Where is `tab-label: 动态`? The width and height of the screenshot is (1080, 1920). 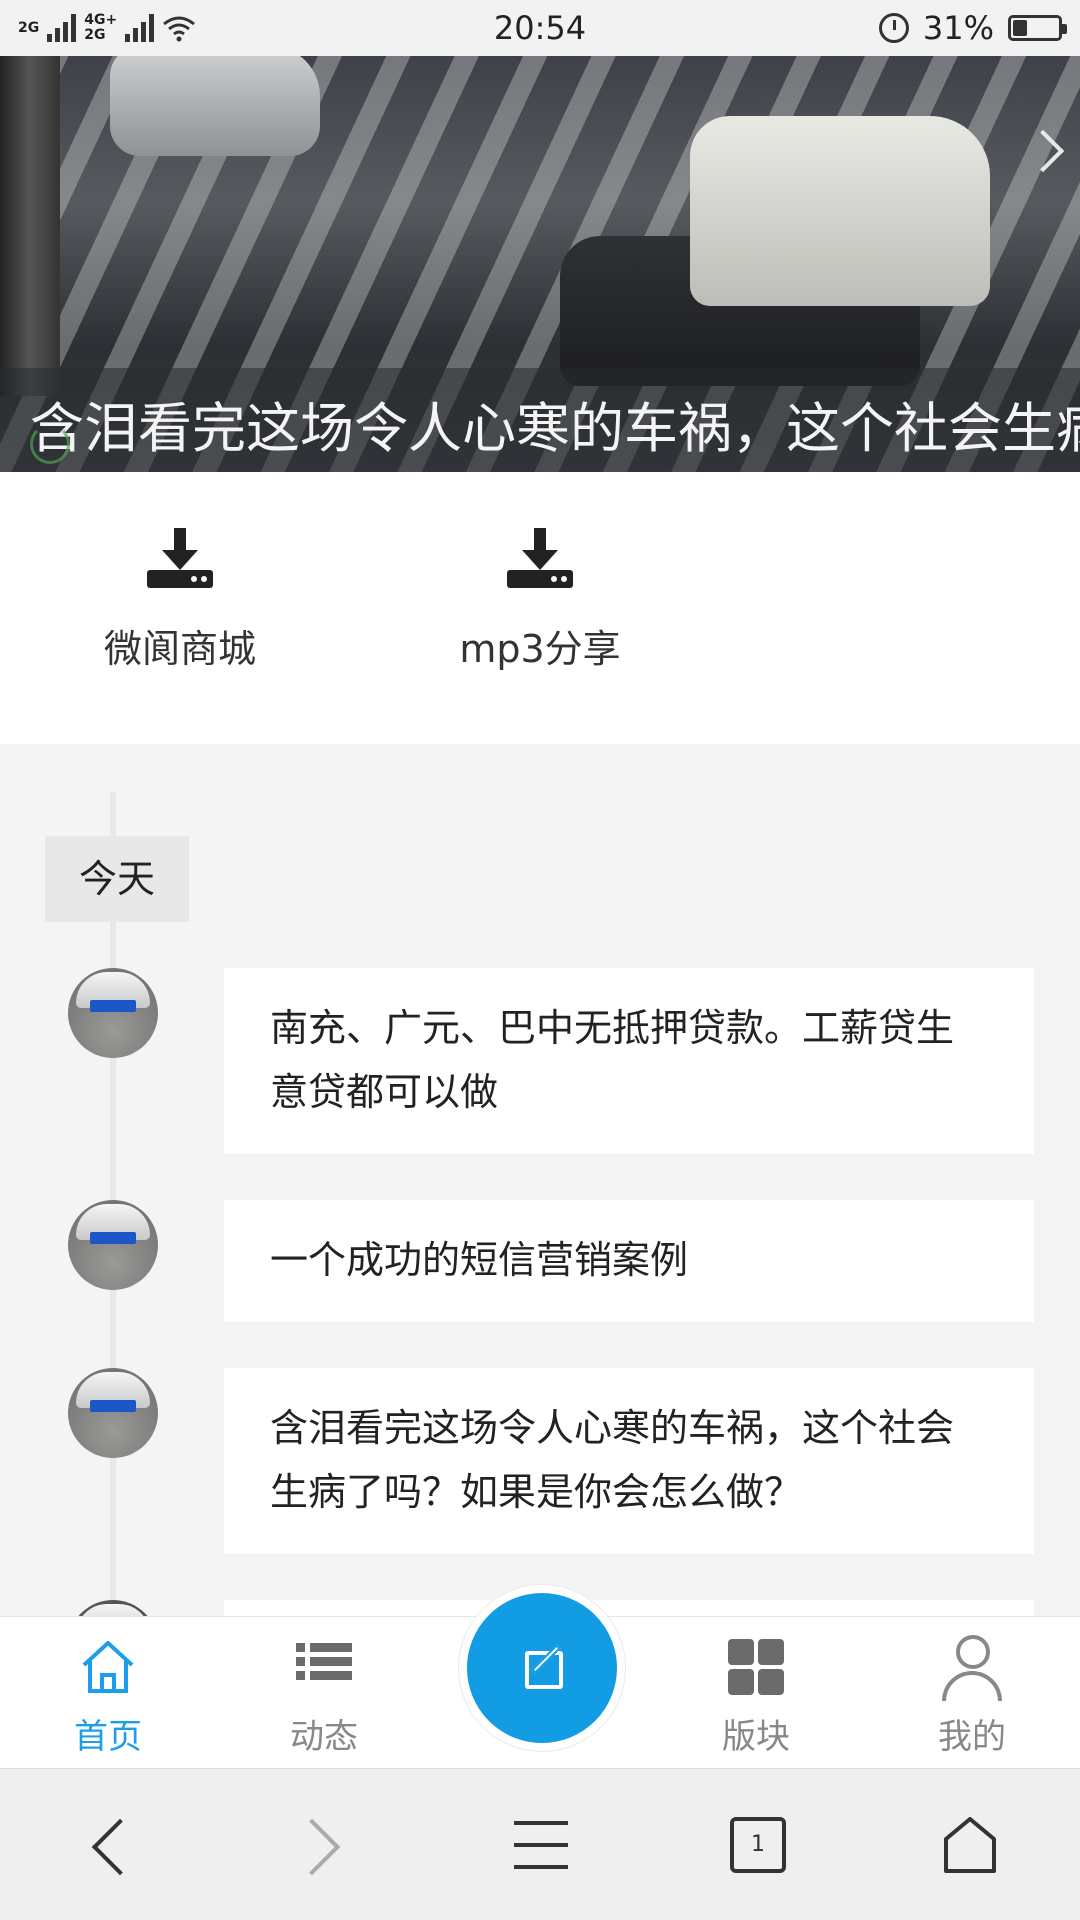
tab-label: 动态 is located at coordinates (324, 1737).